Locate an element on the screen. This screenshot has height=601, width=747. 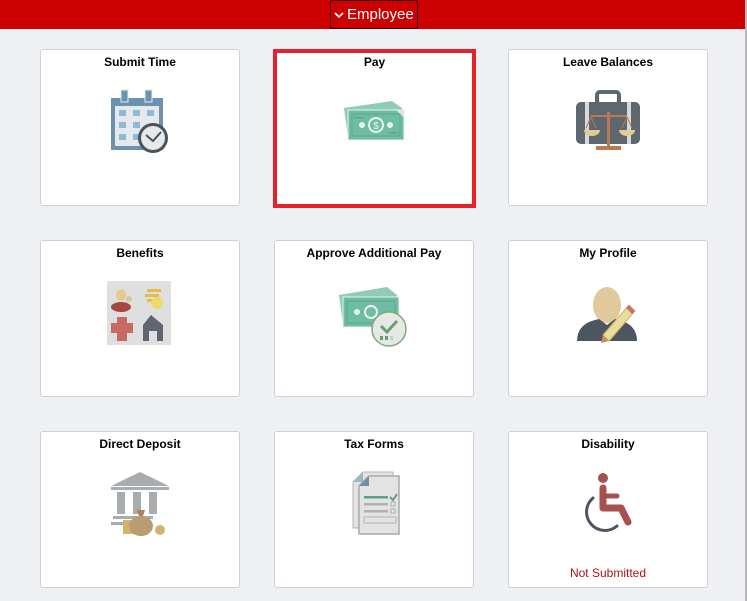
tile-title: Approve Additional Pay is located at coordinates (374, 253).